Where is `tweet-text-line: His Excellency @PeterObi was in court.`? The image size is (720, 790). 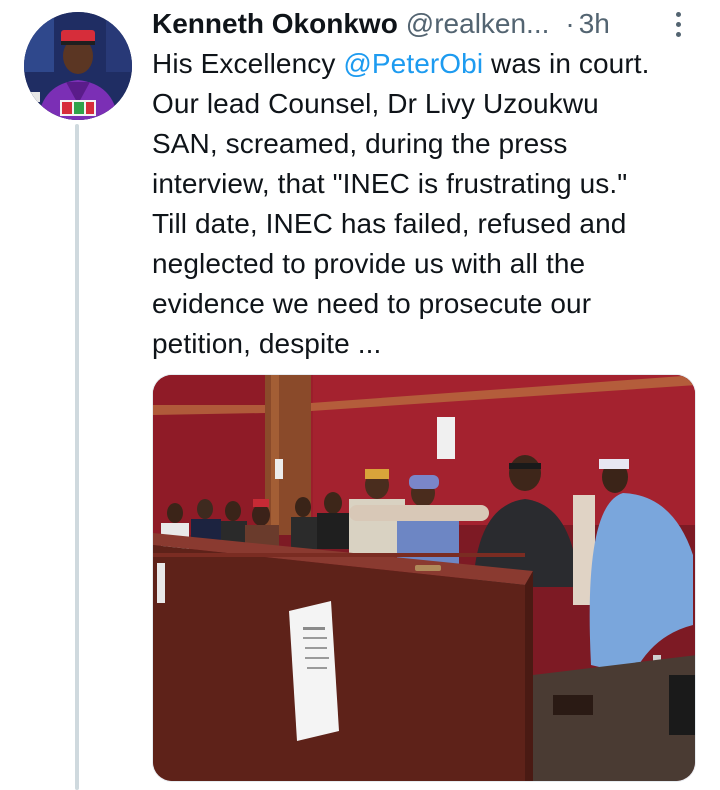
tweet-text-line: His Excellency @PeterObi was in court. is located at coordinates (426, 64).